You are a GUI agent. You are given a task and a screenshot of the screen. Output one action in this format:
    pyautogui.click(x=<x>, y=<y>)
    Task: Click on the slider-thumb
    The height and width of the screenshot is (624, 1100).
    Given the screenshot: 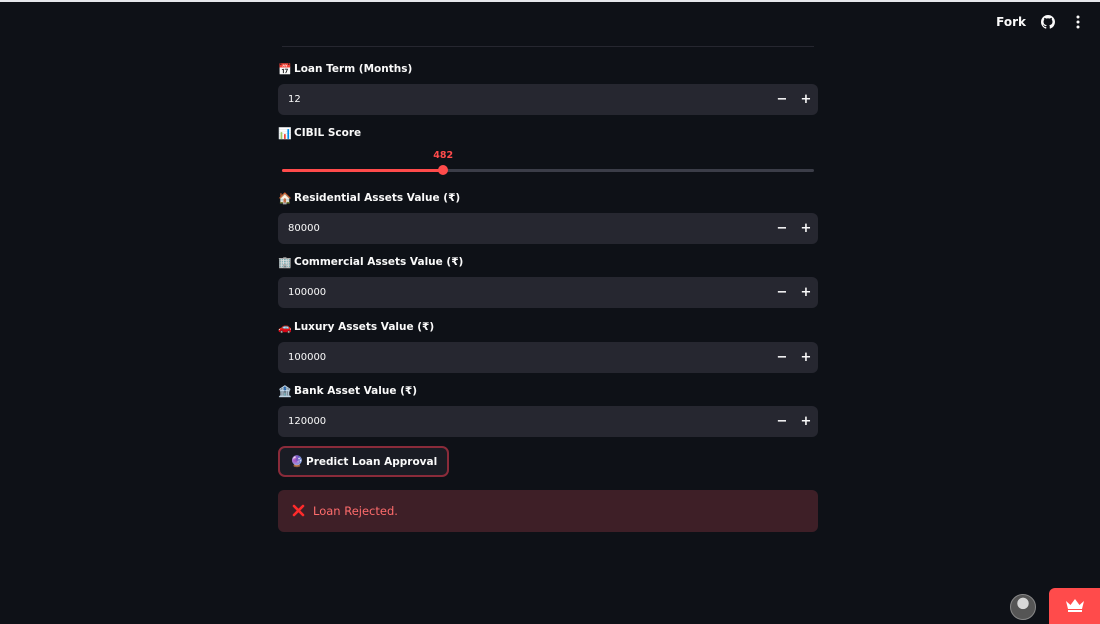 What is the action you would take?
    pyautogui.click(x=443, y=170)
    